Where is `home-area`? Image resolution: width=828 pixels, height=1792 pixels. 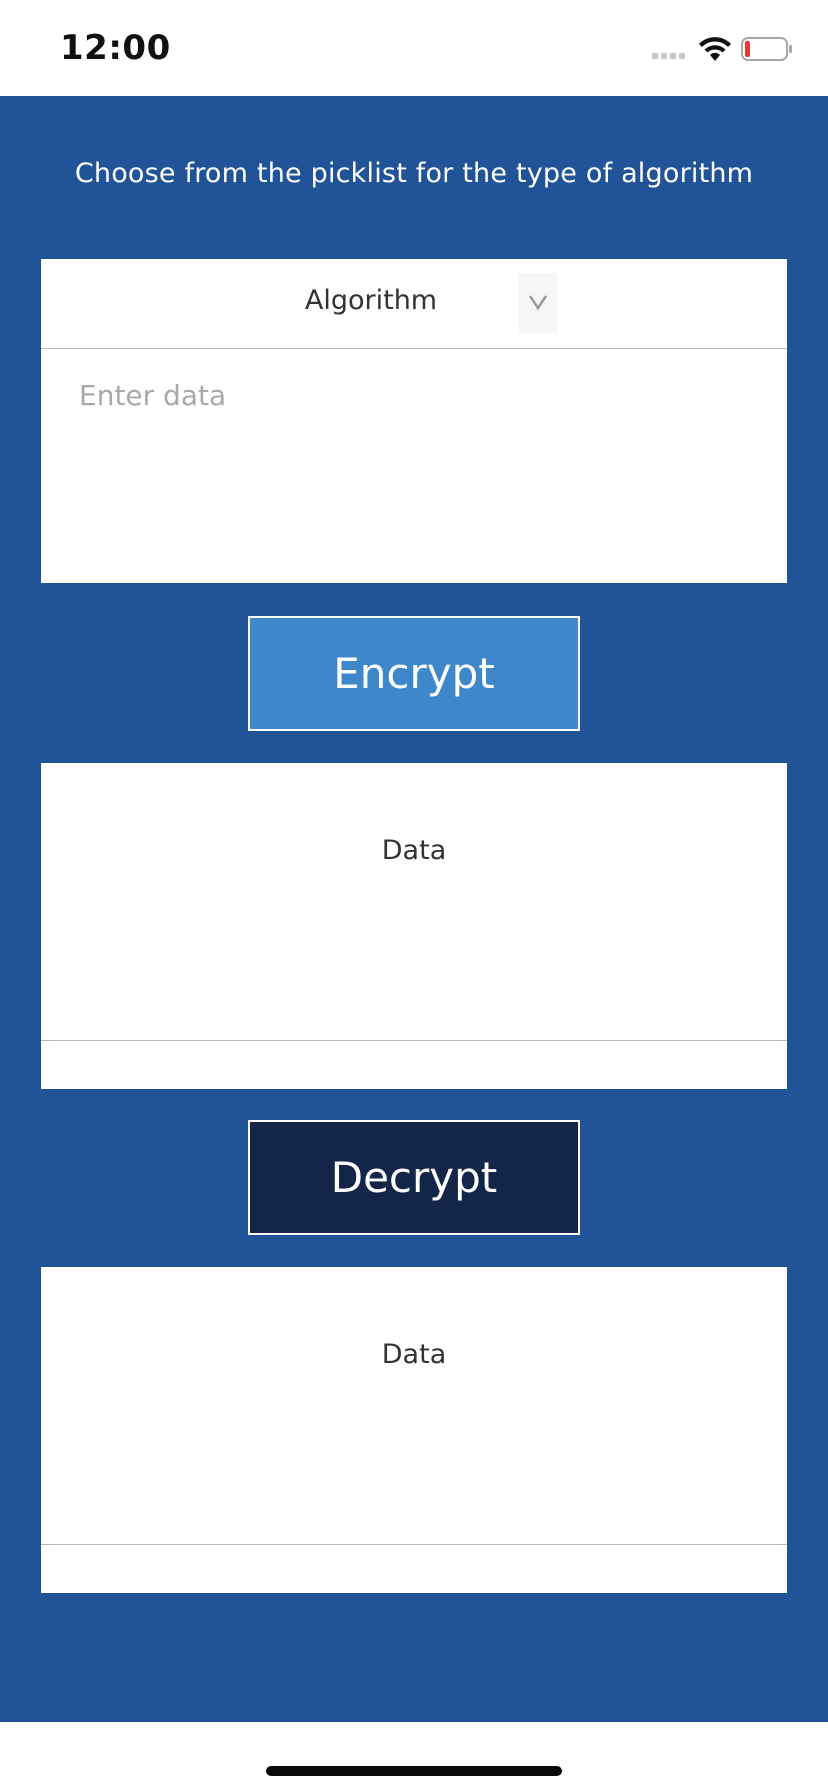
home-area is located at coordinates (414, 1757).